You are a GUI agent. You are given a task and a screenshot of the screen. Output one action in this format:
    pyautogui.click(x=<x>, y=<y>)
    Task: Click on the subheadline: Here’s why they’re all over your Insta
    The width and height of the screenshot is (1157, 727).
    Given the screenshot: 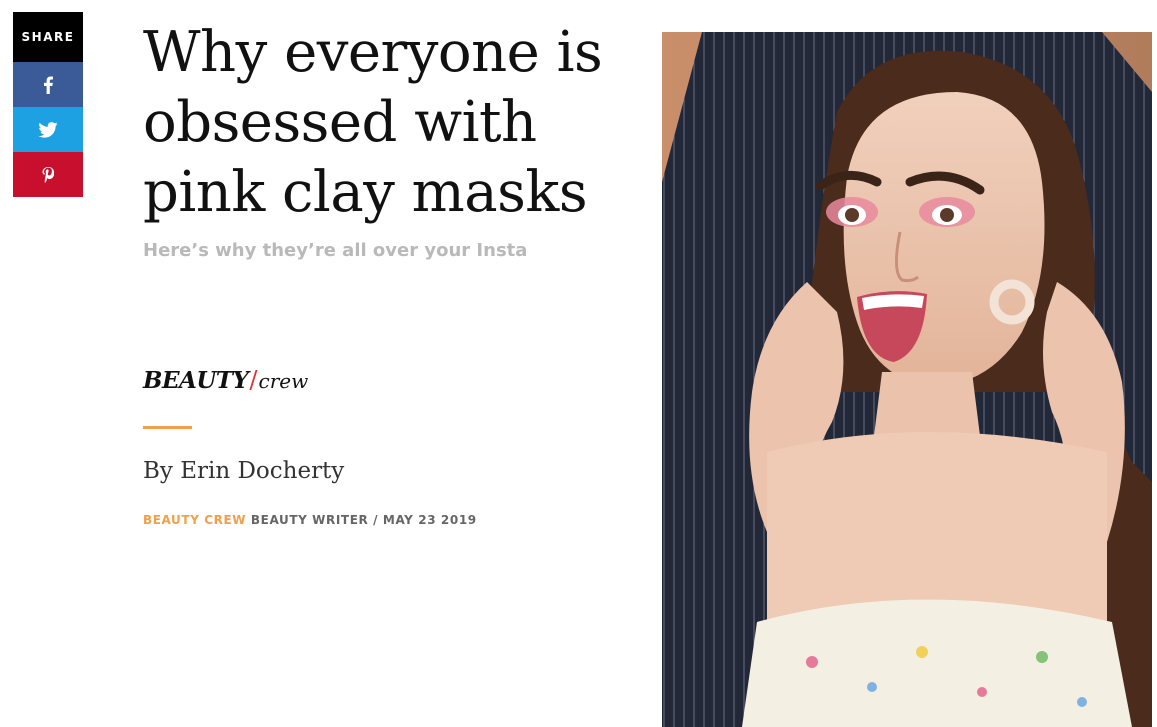 What is the action you would take?
    pyautogui.click(x=335, y=250)
    